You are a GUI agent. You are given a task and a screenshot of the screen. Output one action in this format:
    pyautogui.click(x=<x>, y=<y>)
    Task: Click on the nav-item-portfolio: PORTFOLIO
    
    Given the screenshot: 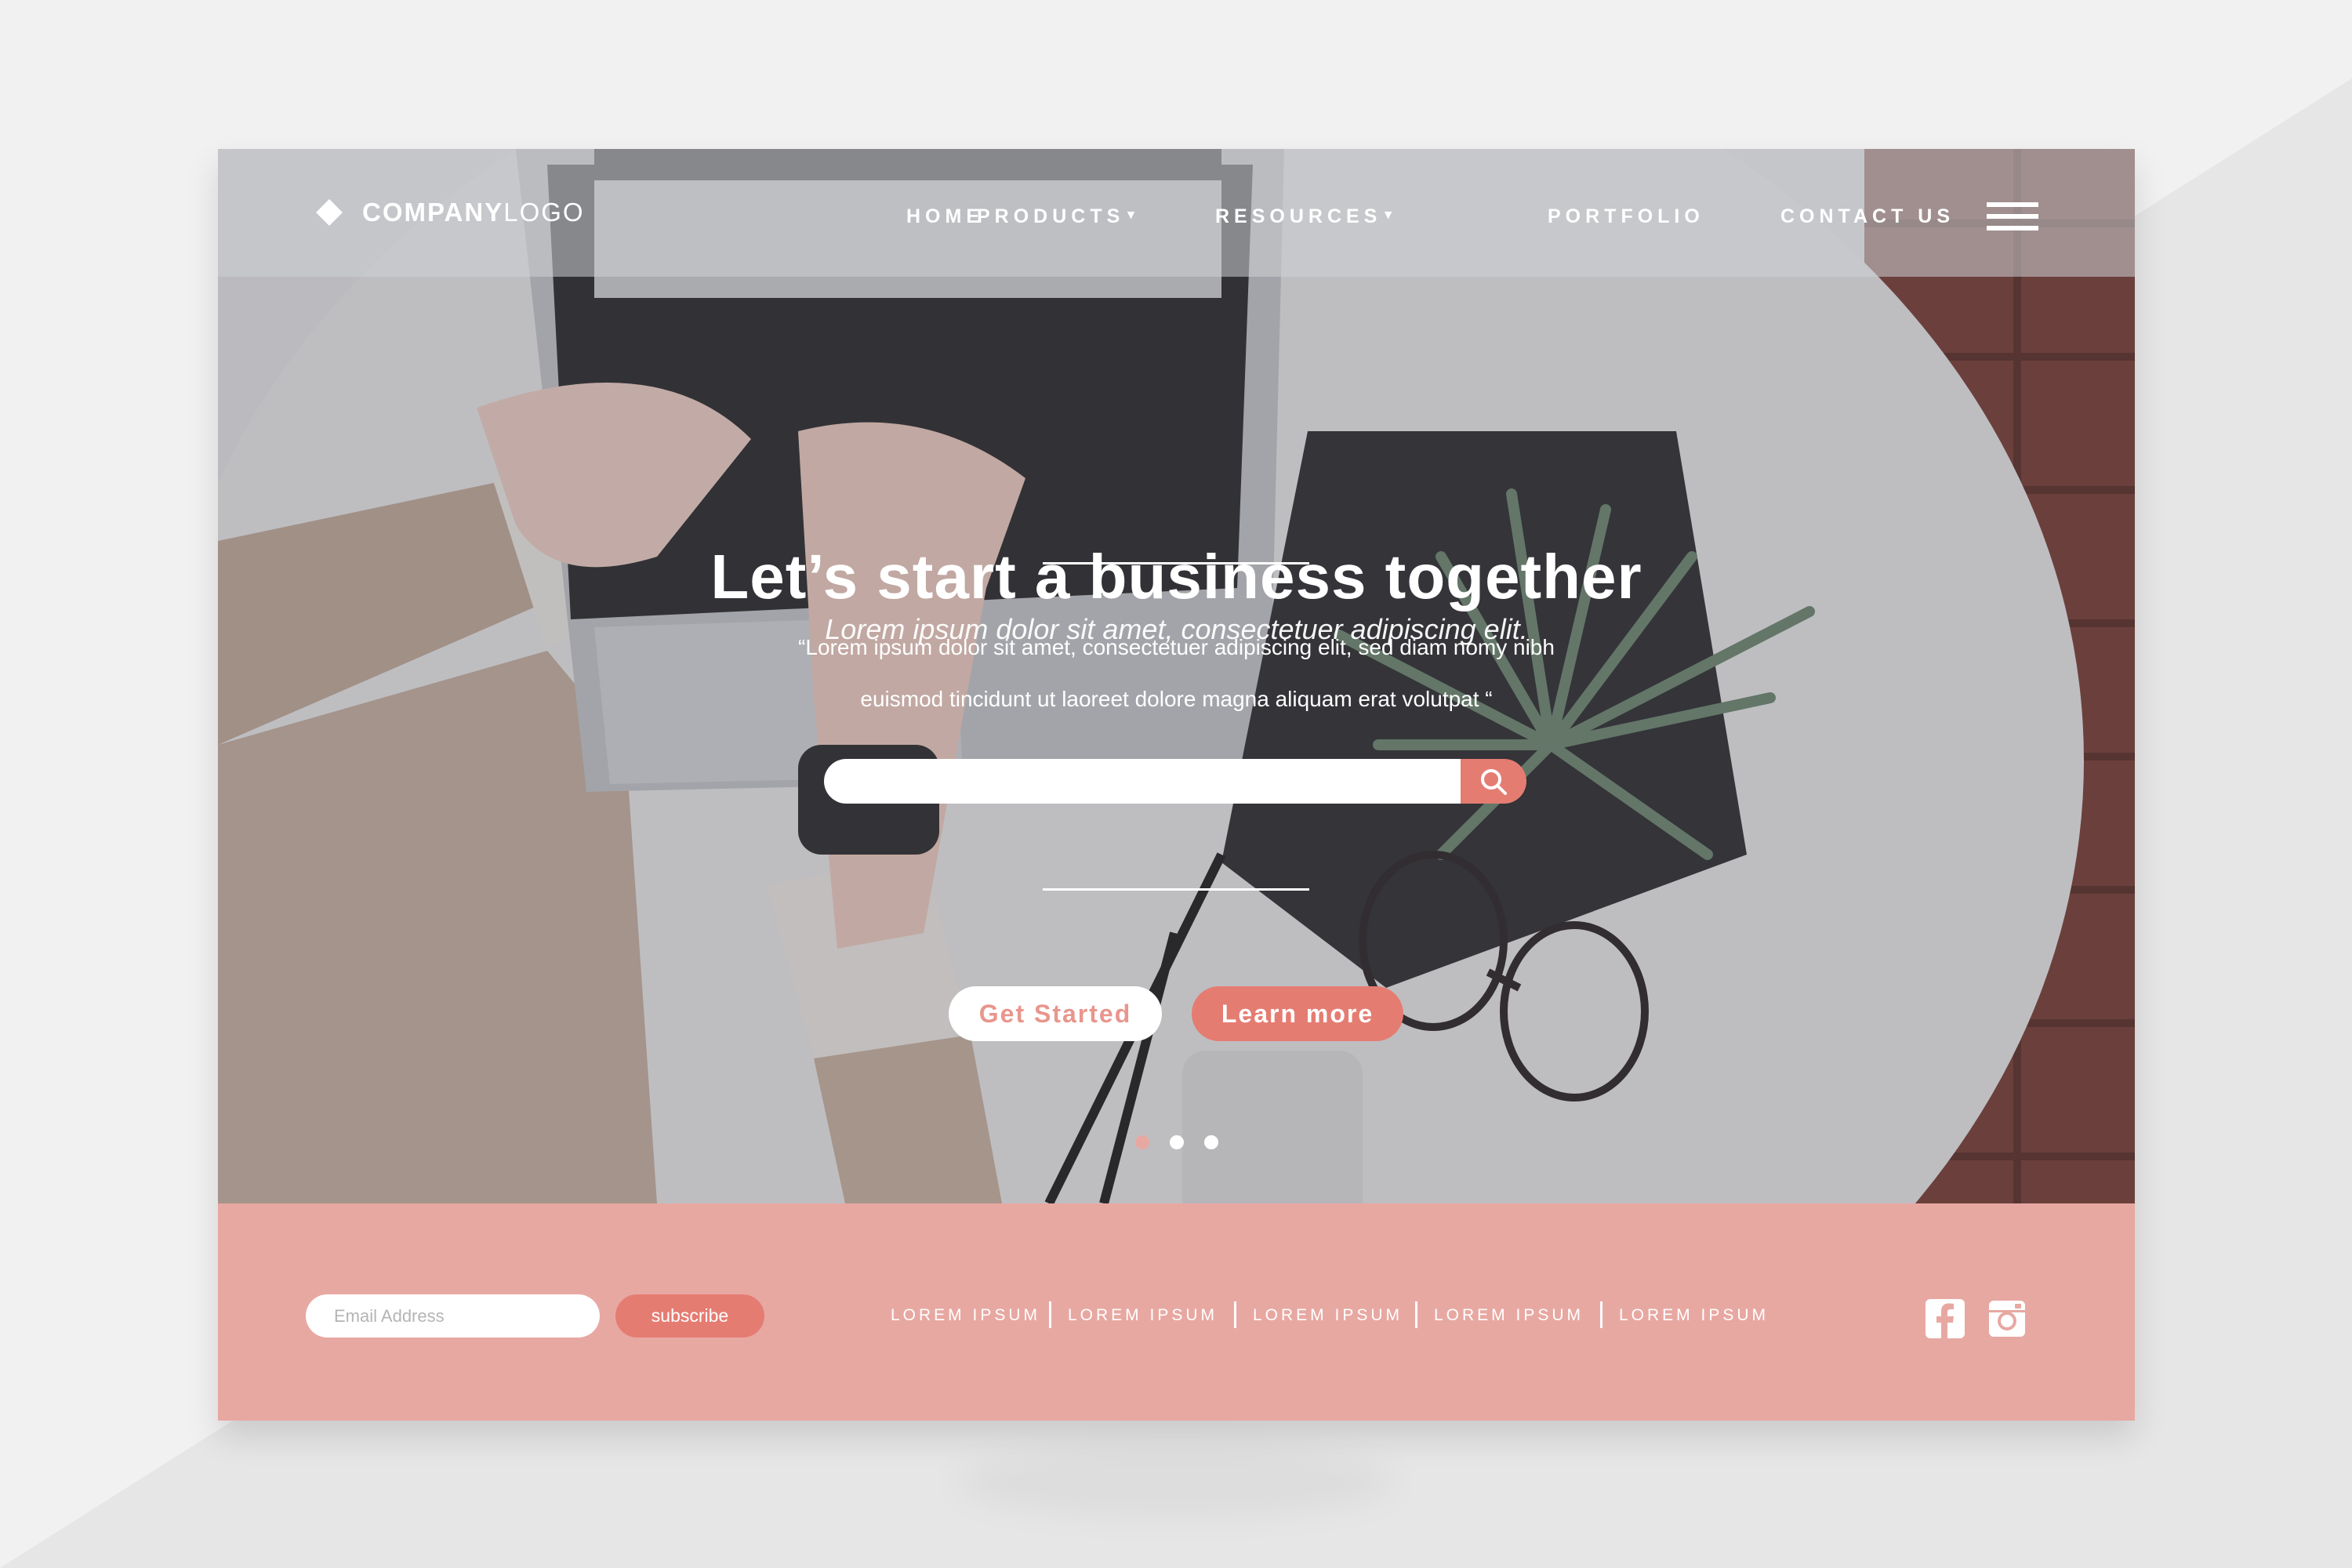 What is the action you would take?
    pyautogui.click(x=1626, y=216)
    